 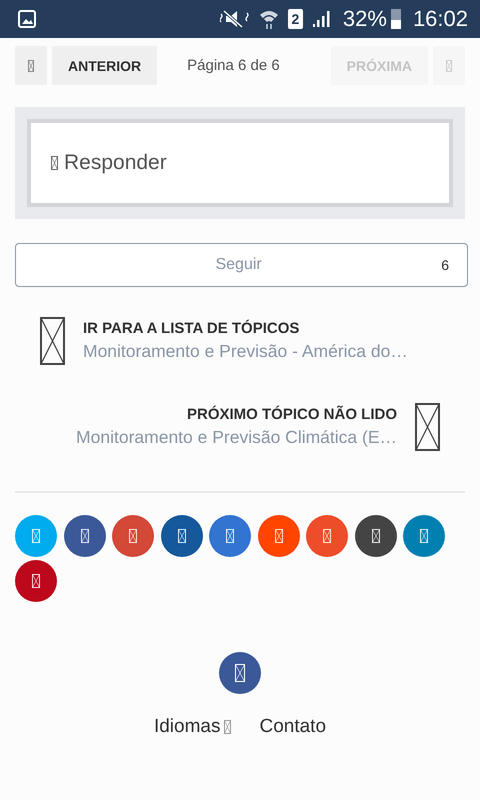 What do you see at coordinates (292, 727) in the screenshot?
I see `footer-link: Contato` at bounding box center [292, 727].